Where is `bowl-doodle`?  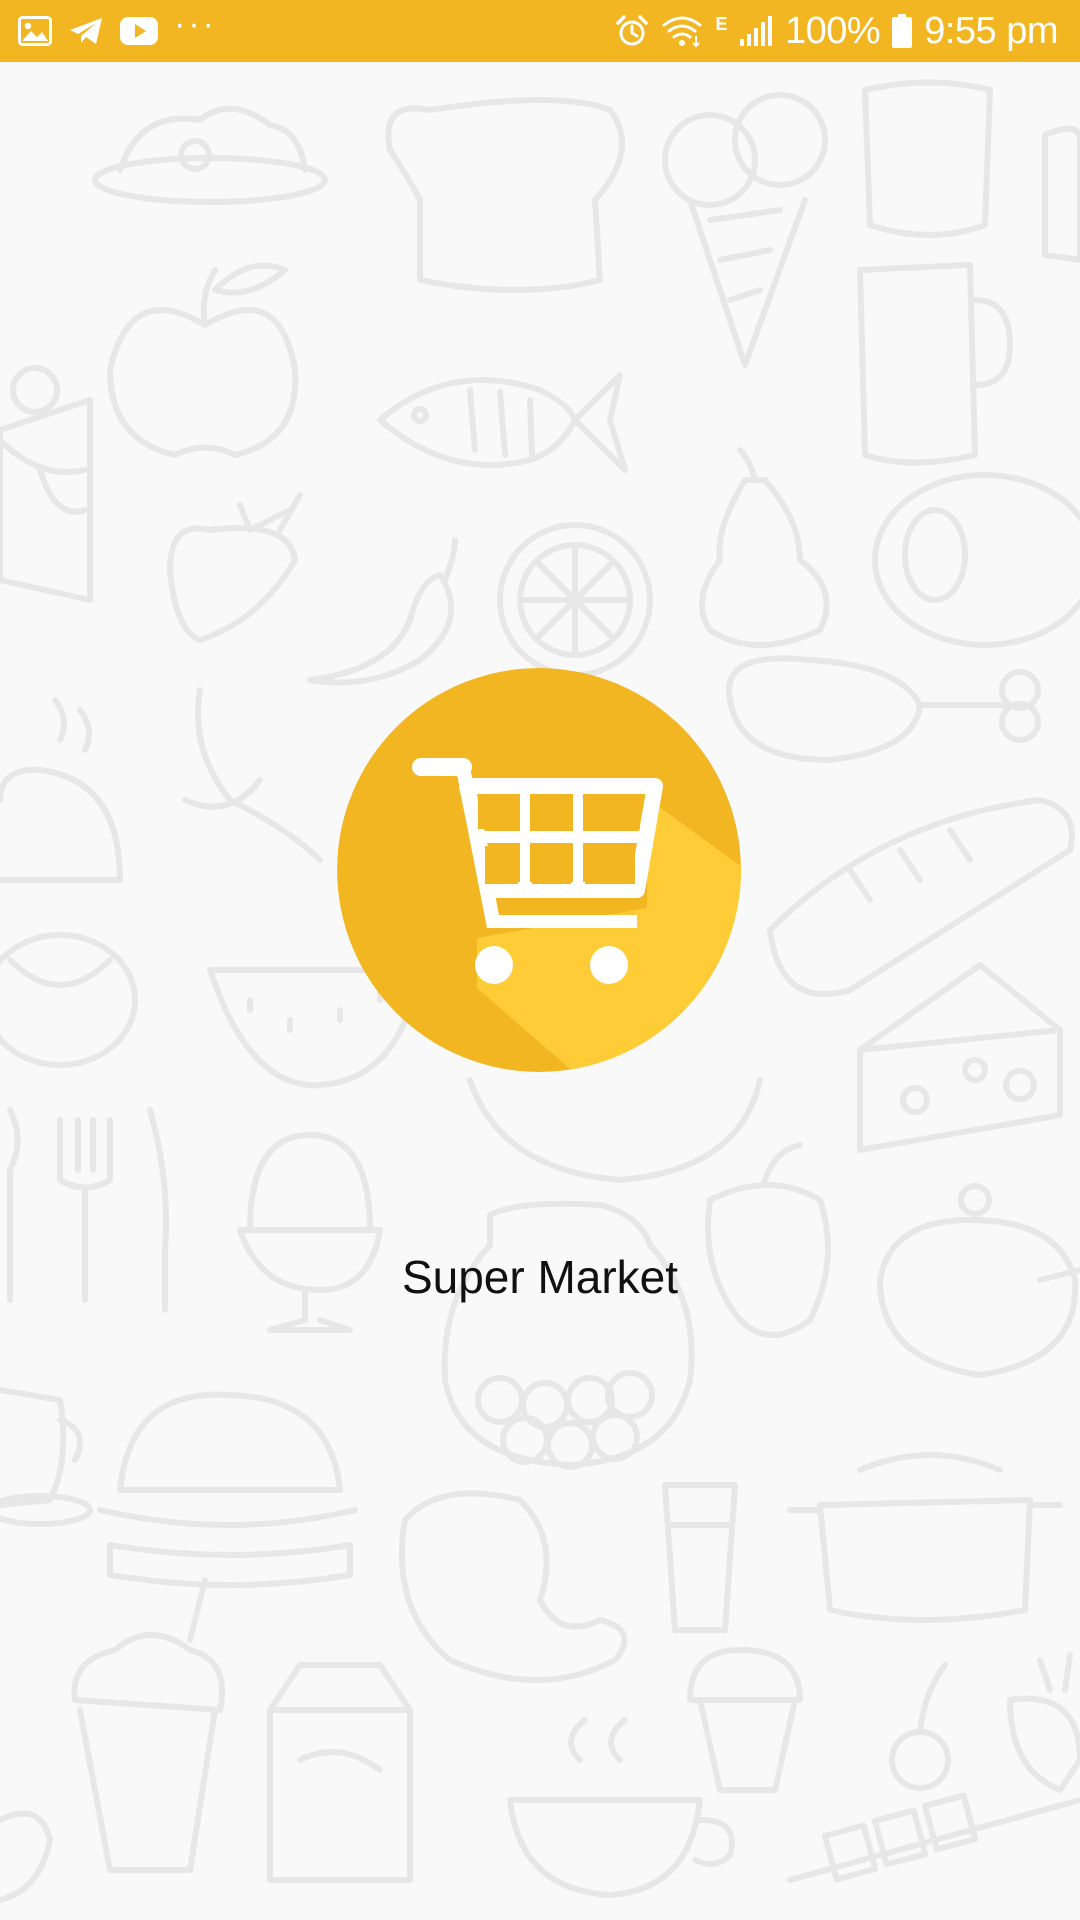 bowl-doodle is located at coordinates (615, 1130).